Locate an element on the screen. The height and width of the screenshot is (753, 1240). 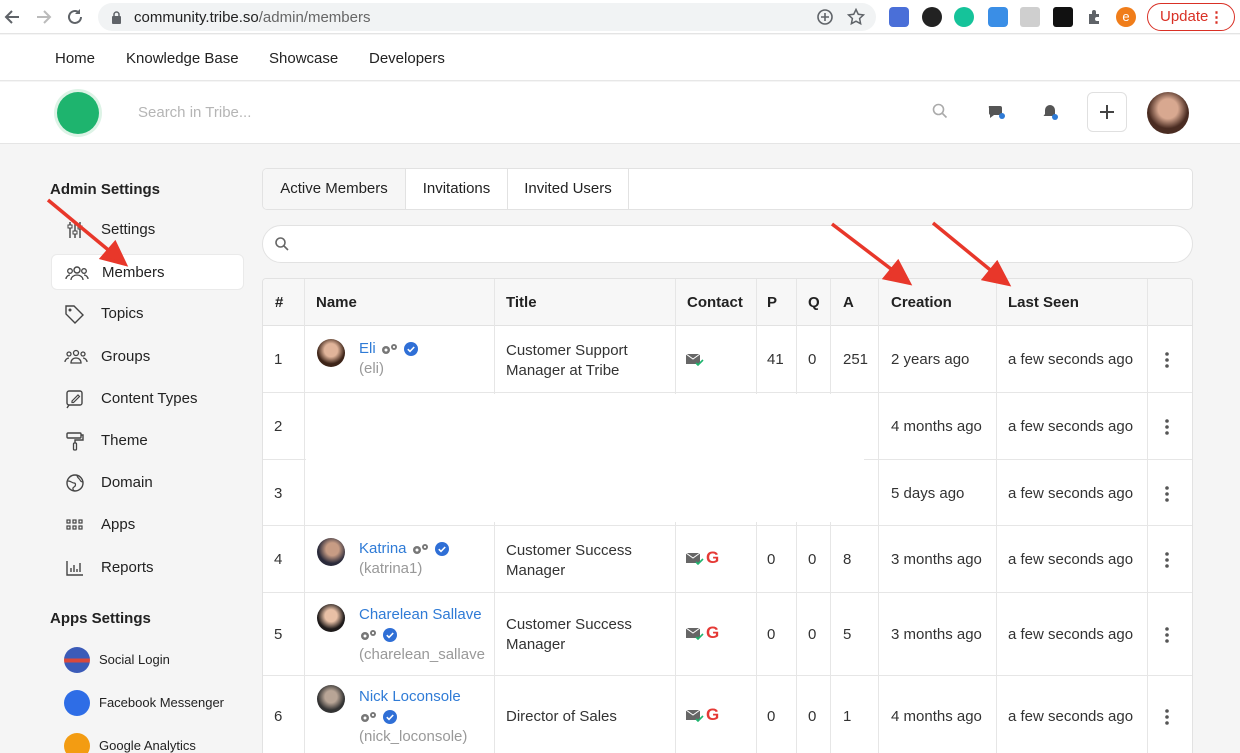
annotation-arrows is located at coordinates (529, 242).